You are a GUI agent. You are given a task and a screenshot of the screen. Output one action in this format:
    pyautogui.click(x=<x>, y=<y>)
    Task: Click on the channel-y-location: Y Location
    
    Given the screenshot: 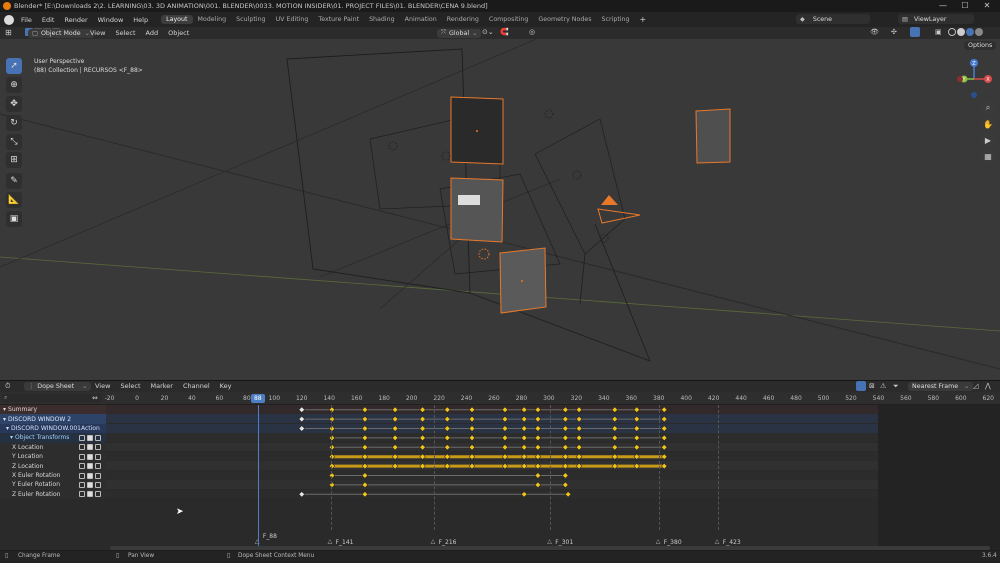 What is the action you would take?
    pyautogui.click(x=53, y=457)
    